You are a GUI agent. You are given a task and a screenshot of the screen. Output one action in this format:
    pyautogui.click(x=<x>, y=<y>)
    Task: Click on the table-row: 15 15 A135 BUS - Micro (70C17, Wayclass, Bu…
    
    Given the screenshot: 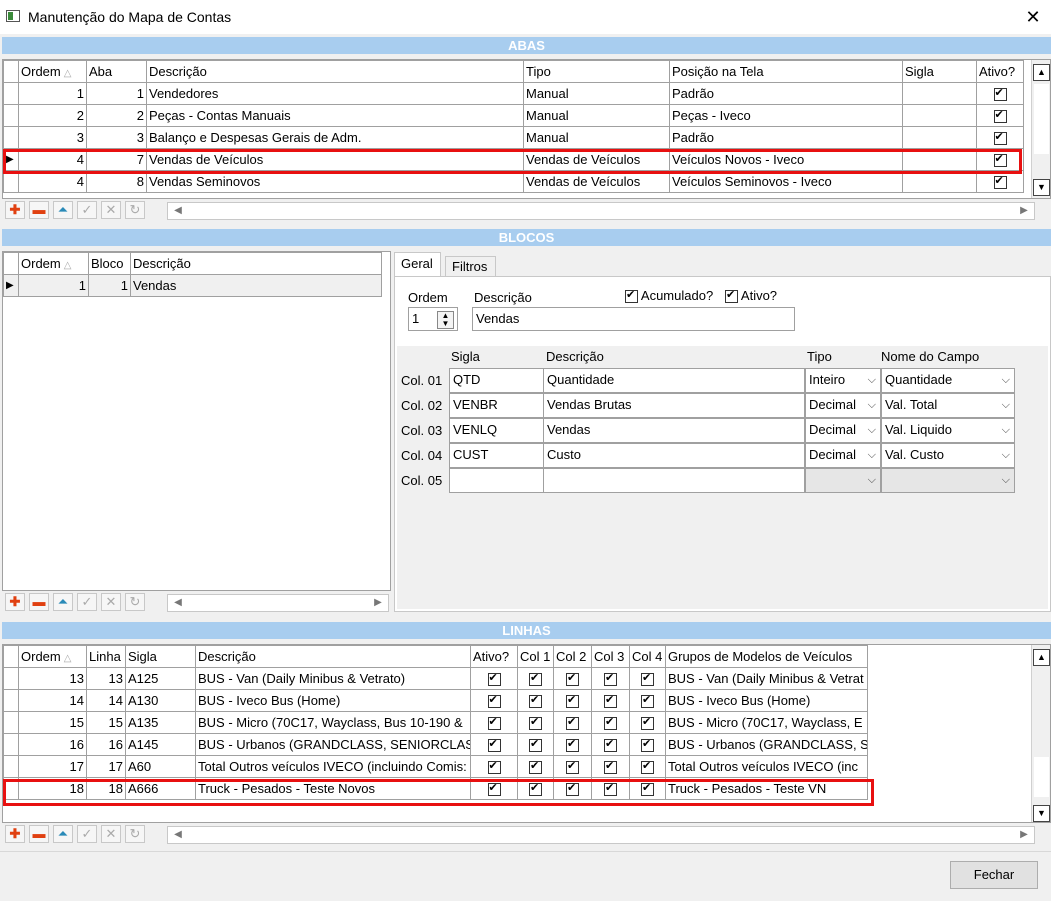 What is the action you would take?
    pyautogui.click(x=435, y=722)
    